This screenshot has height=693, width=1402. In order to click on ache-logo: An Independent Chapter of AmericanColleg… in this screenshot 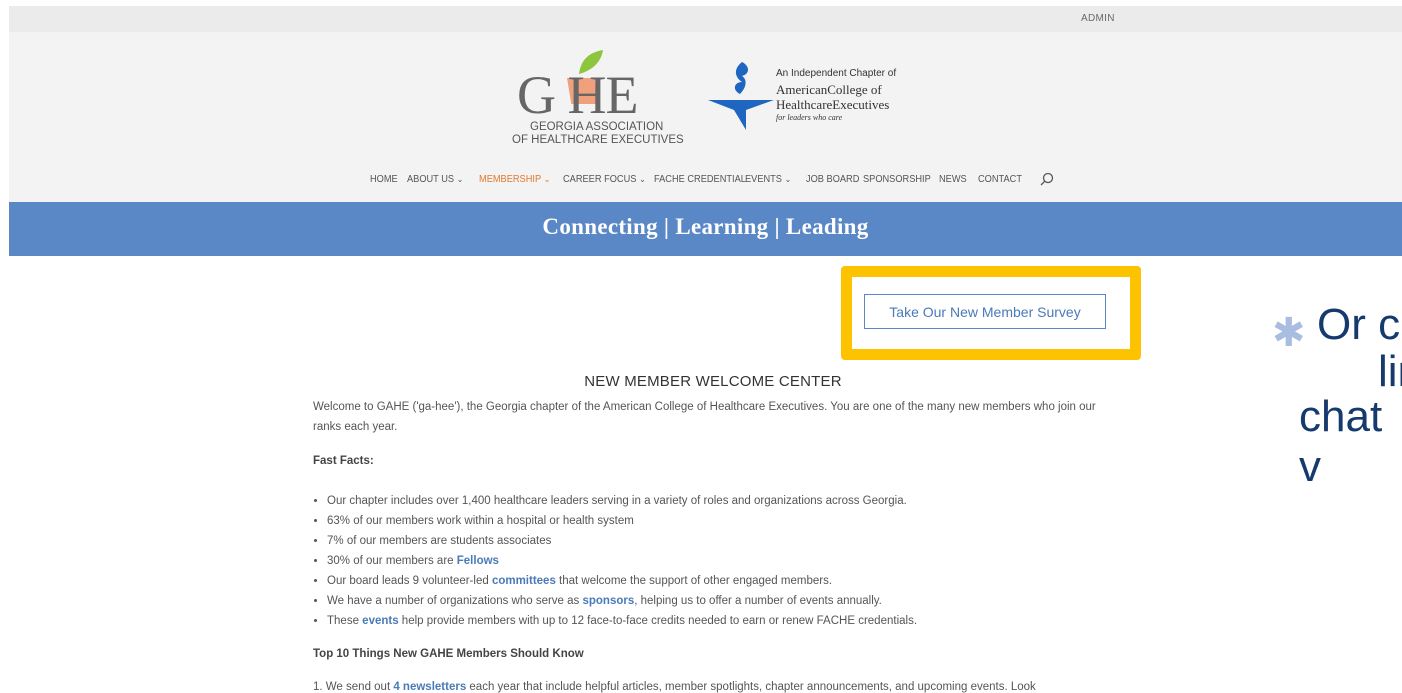, I will do `click(826, 92)`.